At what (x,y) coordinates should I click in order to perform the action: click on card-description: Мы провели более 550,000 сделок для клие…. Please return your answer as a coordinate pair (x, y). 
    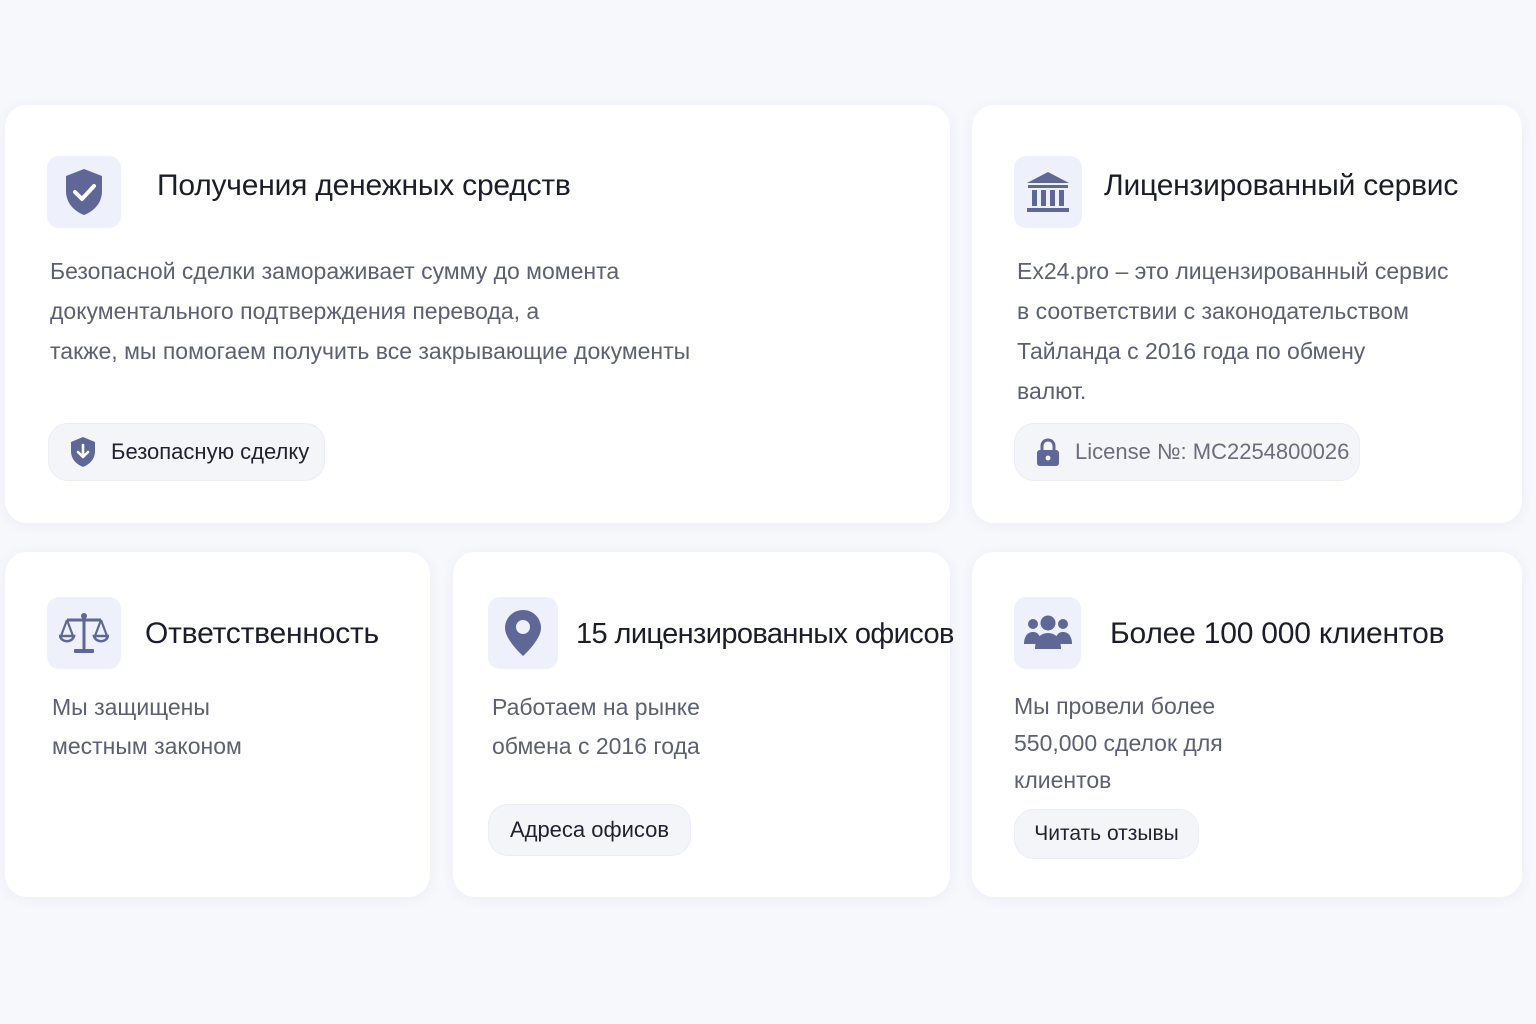
    Looking at the image, I should click on (1118, 743).